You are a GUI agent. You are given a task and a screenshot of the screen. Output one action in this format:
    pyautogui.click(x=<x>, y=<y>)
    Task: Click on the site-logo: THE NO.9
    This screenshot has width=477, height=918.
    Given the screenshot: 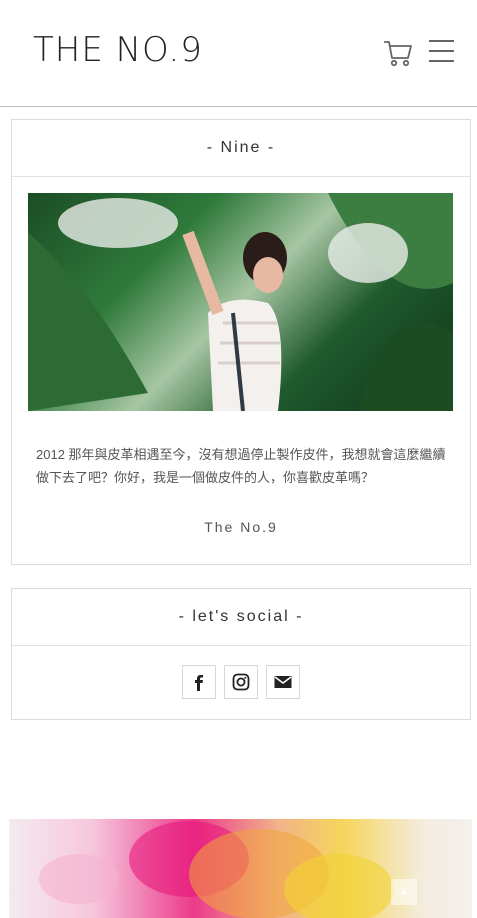 What is the action you would take?
    pyautogui.click(x=118, y=50)
    